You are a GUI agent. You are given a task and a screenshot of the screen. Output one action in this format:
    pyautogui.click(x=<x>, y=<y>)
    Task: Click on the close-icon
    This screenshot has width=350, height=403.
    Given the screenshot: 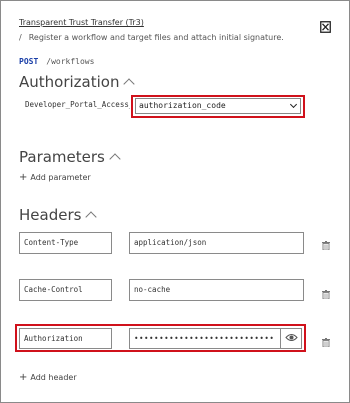 What is the action you would take?
    pyautogui.click(x=325, y=27)
    